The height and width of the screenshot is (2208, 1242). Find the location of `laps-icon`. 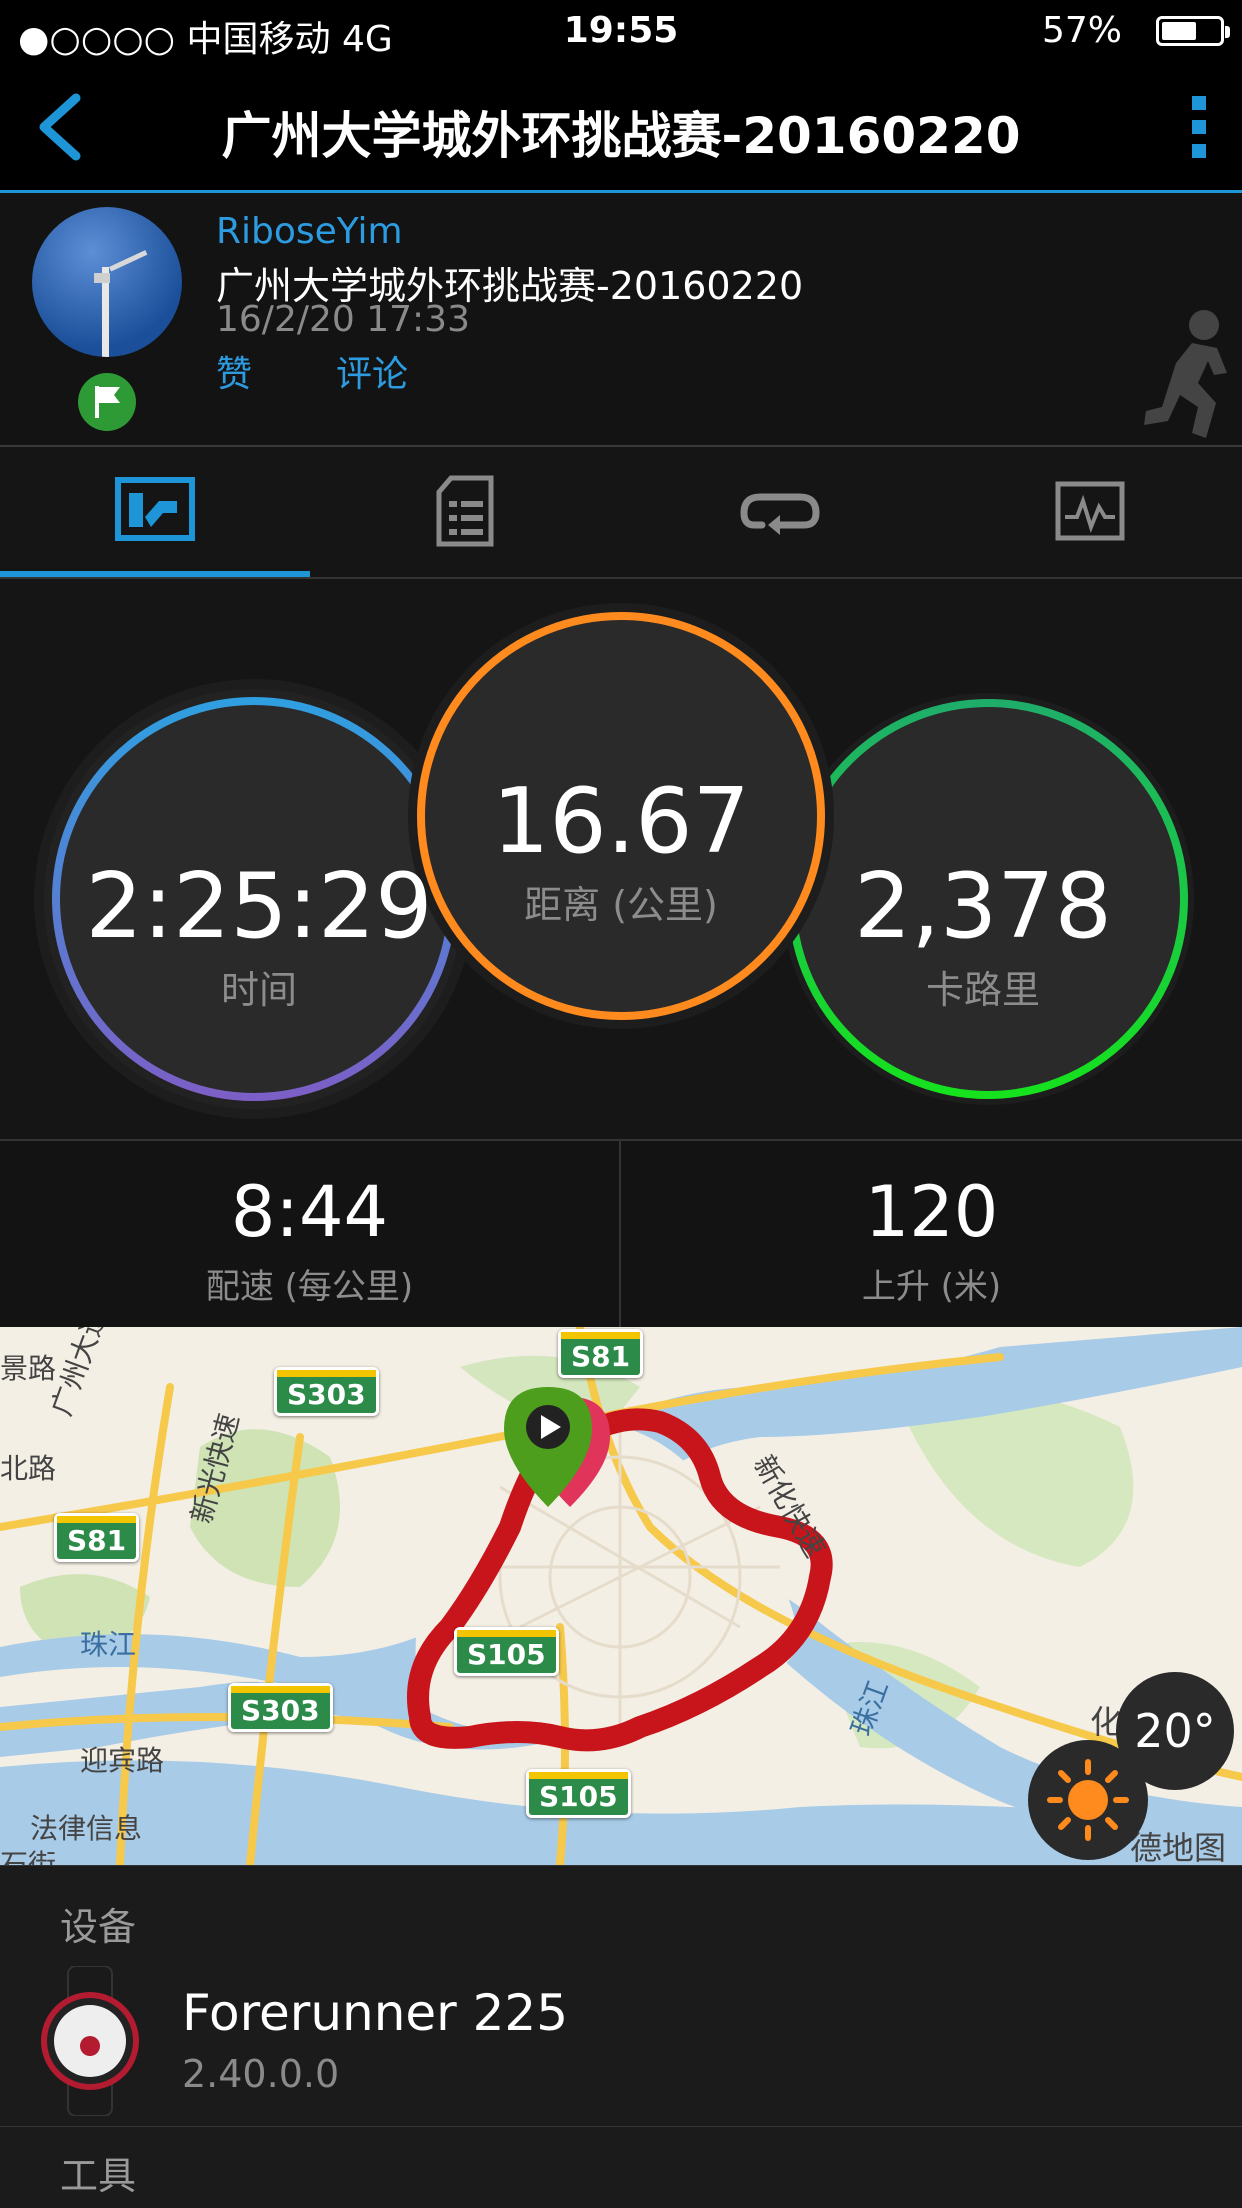

laps-icon is located at coordinates (780, 514).